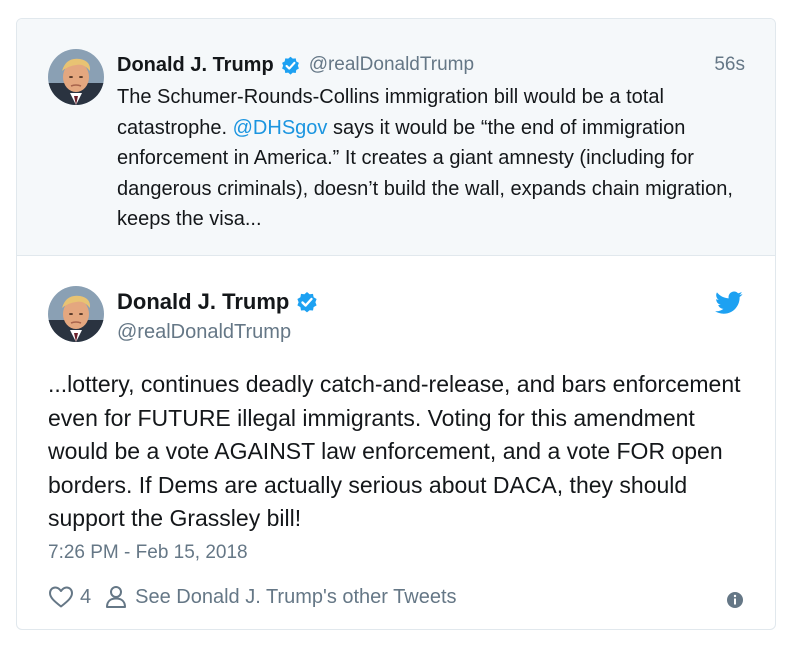 The height and width of the screenshot is (652, 799). I want to click on heart-icon, so click(61, 597).